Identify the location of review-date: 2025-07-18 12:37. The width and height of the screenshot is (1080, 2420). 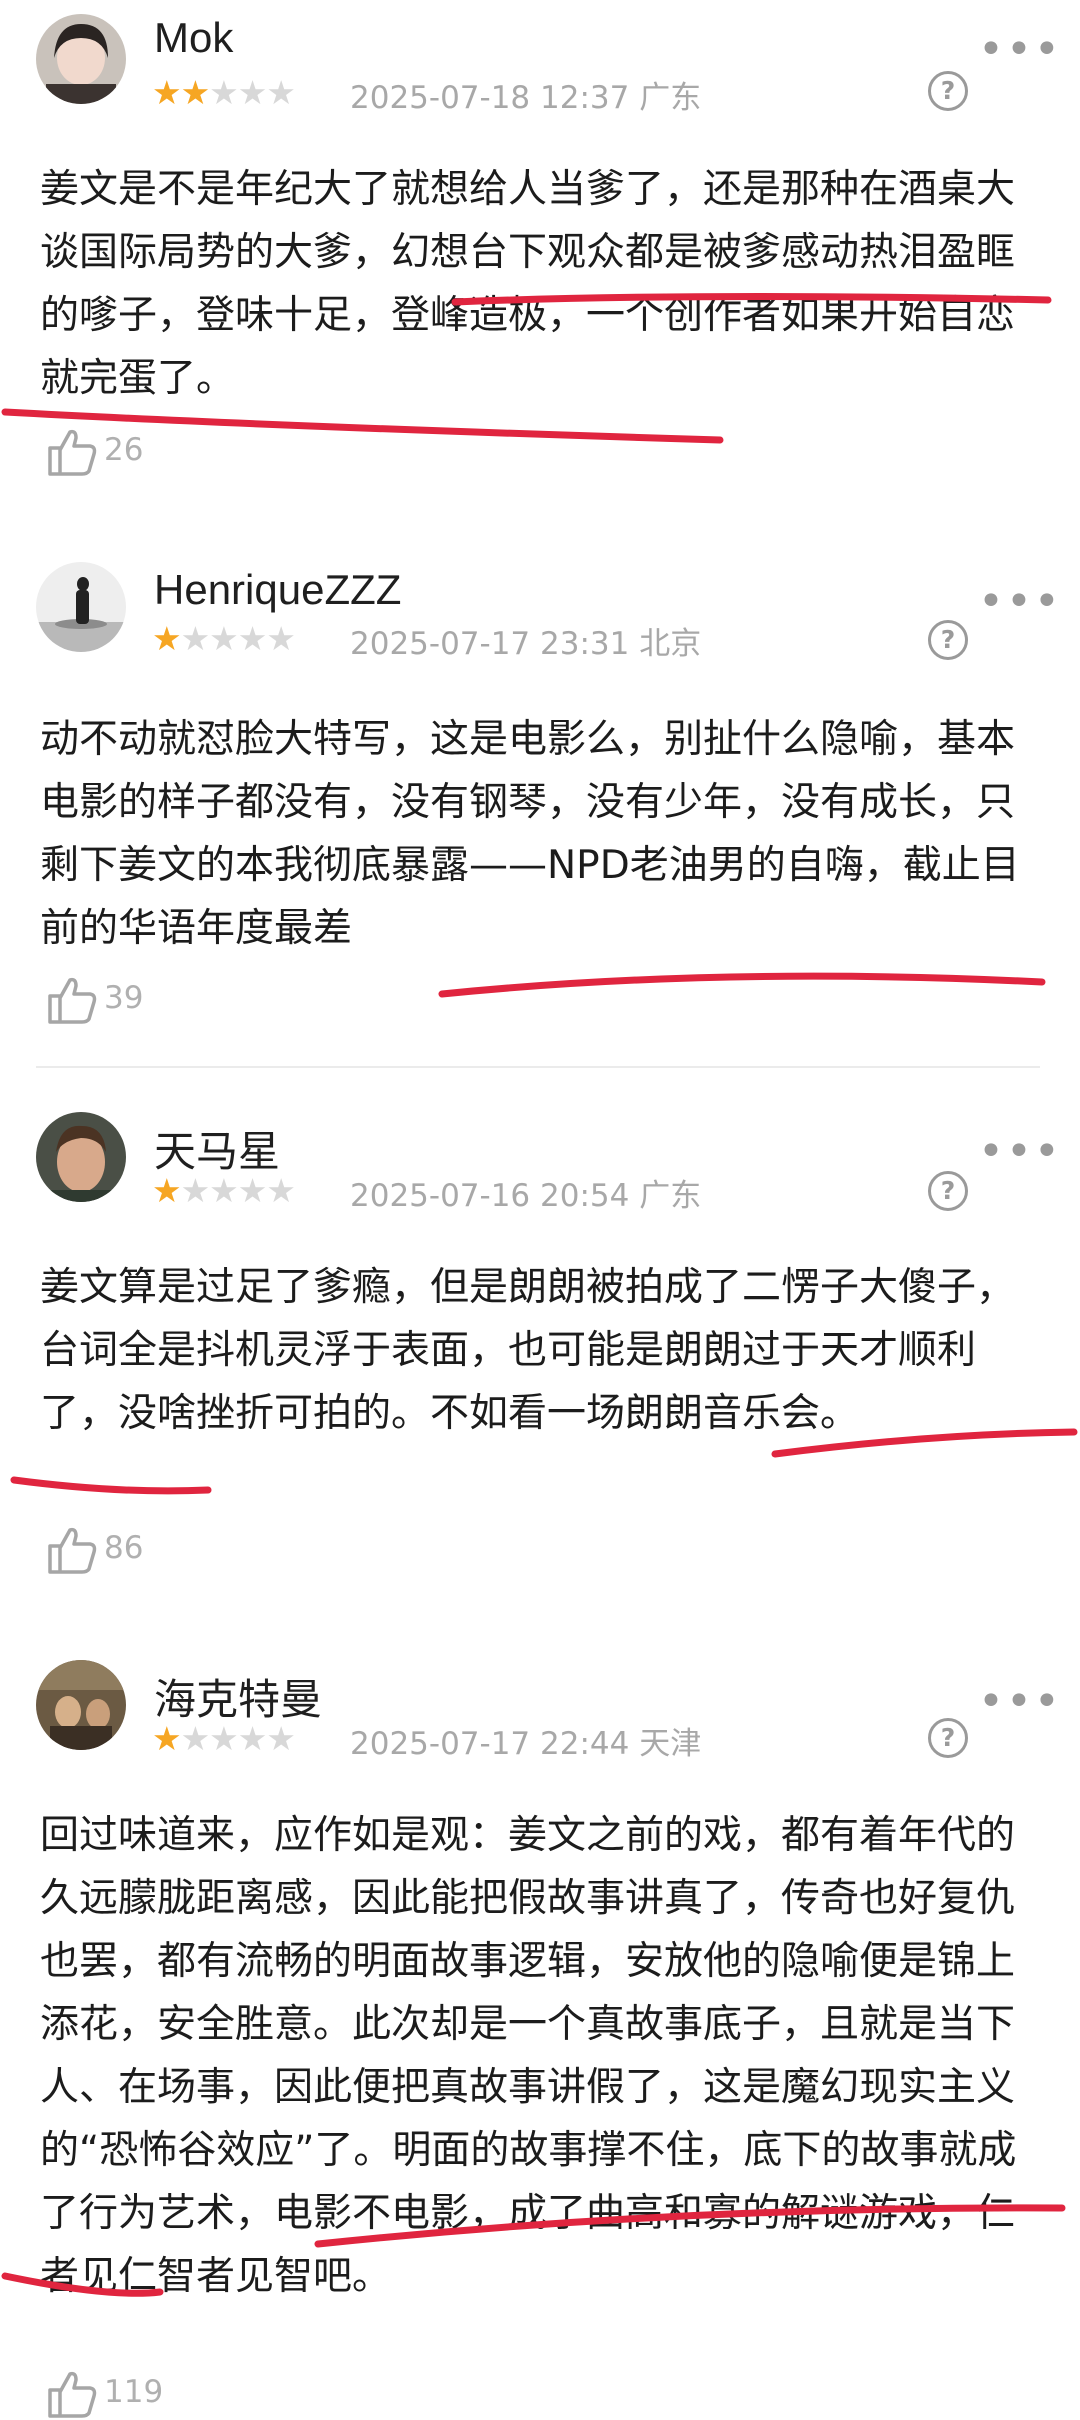
(490, 98).